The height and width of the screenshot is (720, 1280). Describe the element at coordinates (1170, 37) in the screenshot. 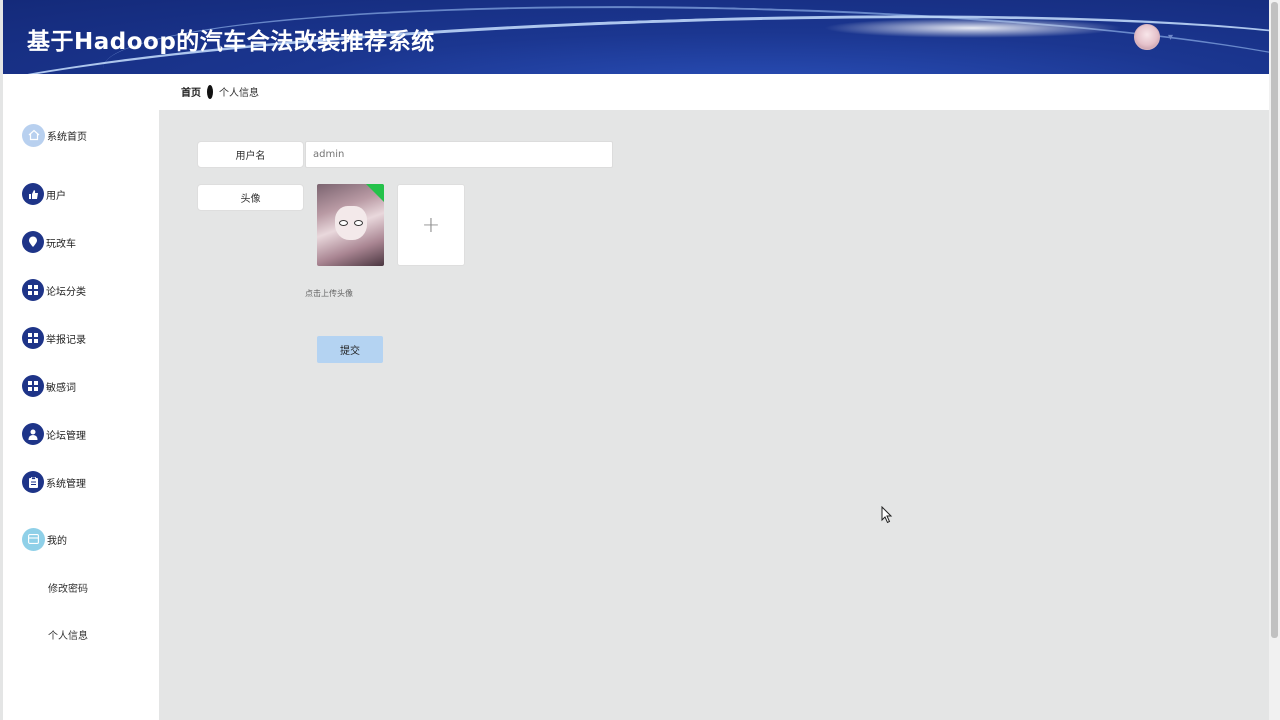

I see `chevron-down-icon: ▾` at that location.